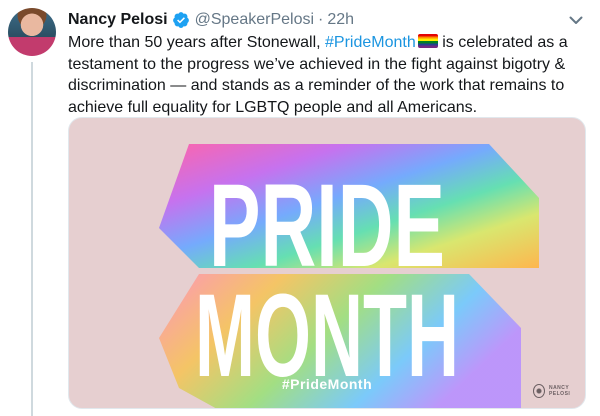 The width and height of the screenshot is (600, 416). I want to click on seal-label: NANCY PELOSI, so click(559, 391).